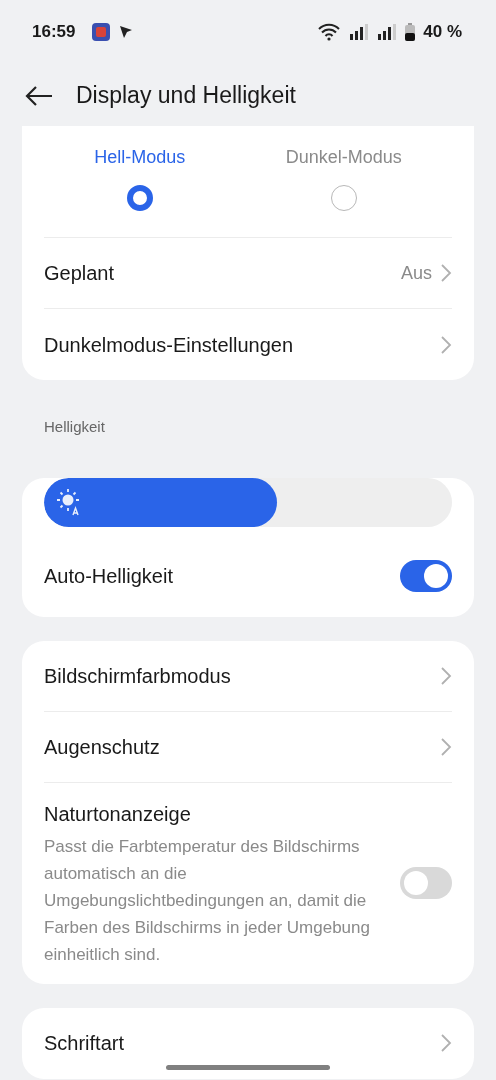 The height and width of the screenshot is (1080, 496). What do you see at coordinates (248, 273) in the screenshot?
I see `setting-row: Geplant Aus` at bounding box center [248, 273].